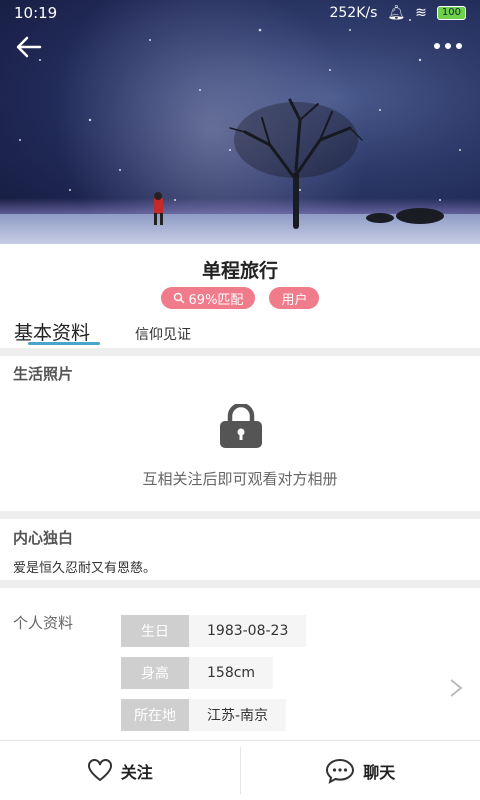 Image resolution: width=480 pixels, height=800 pixels. I want to click on monologue-section-title: 内心独白, so click(43, 538).